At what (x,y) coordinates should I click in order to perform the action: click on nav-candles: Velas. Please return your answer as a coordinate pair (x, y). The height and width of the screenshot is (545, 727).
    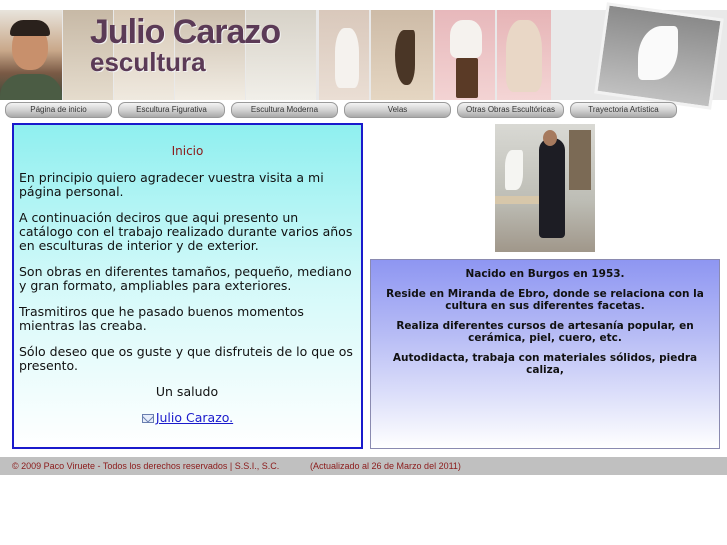
    Looking at the image, I should click on (397, 110).